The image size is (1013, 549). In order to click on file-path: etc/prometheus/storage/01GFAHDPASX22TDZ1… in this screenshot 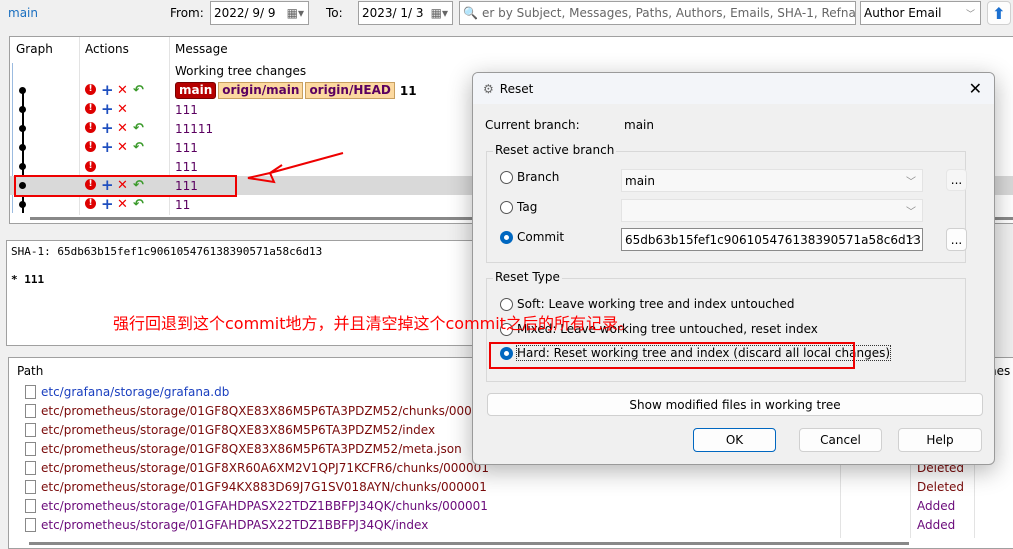, I will do `click(264, 505)`.